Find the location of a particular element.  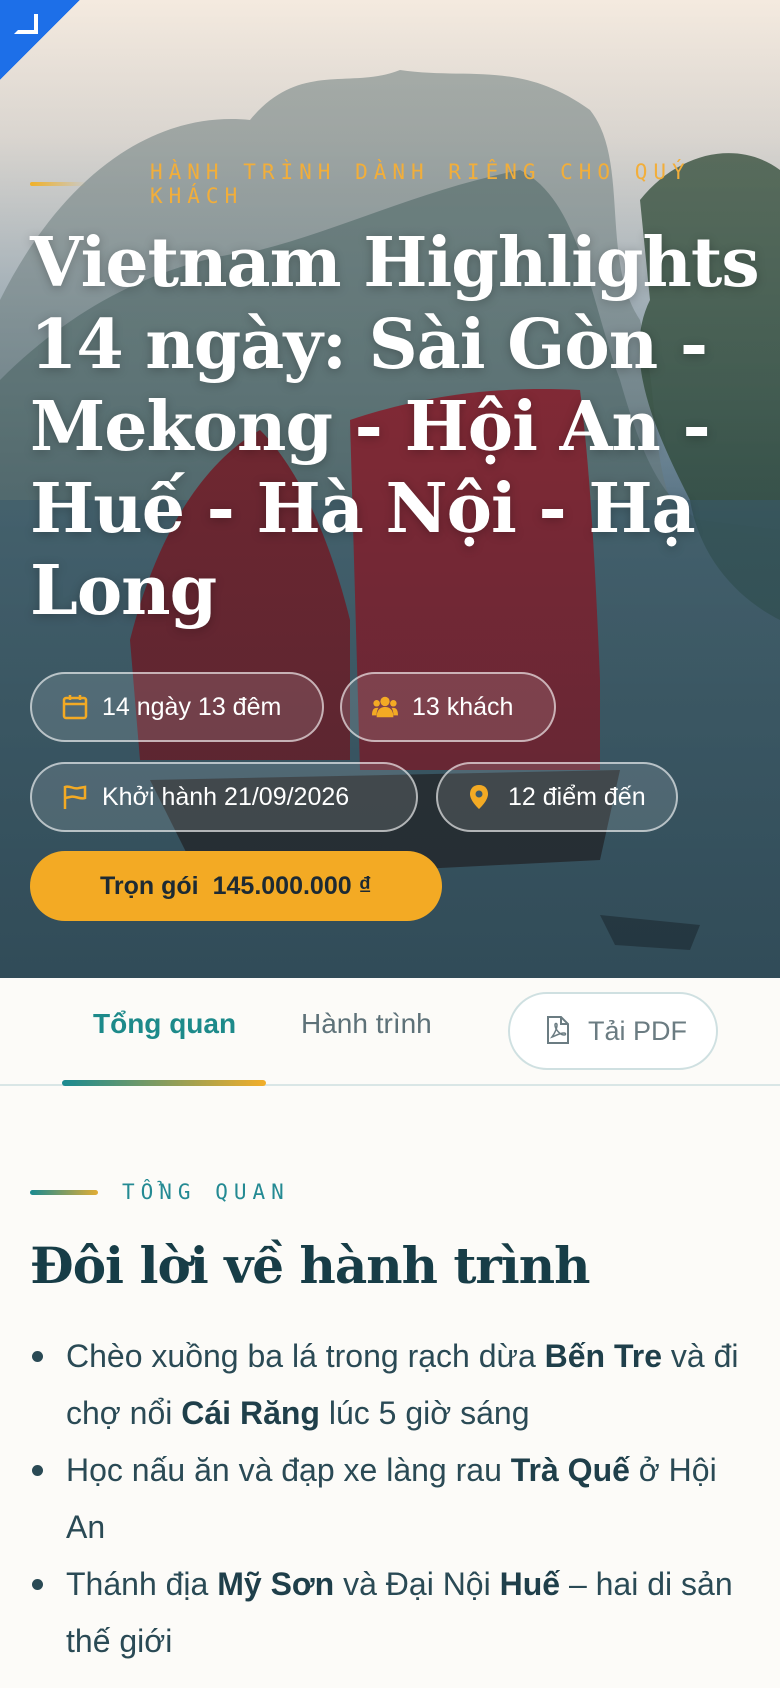

pdf-button-label: Tải PDF is located at coordinates (638, 1030).